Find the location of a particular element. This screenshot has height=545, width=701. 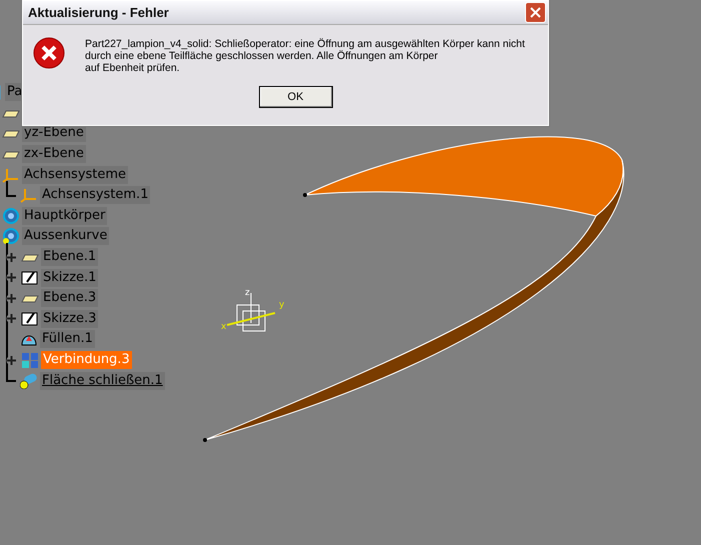

compass-drawing: z y x is located at coordinates (255, 313).